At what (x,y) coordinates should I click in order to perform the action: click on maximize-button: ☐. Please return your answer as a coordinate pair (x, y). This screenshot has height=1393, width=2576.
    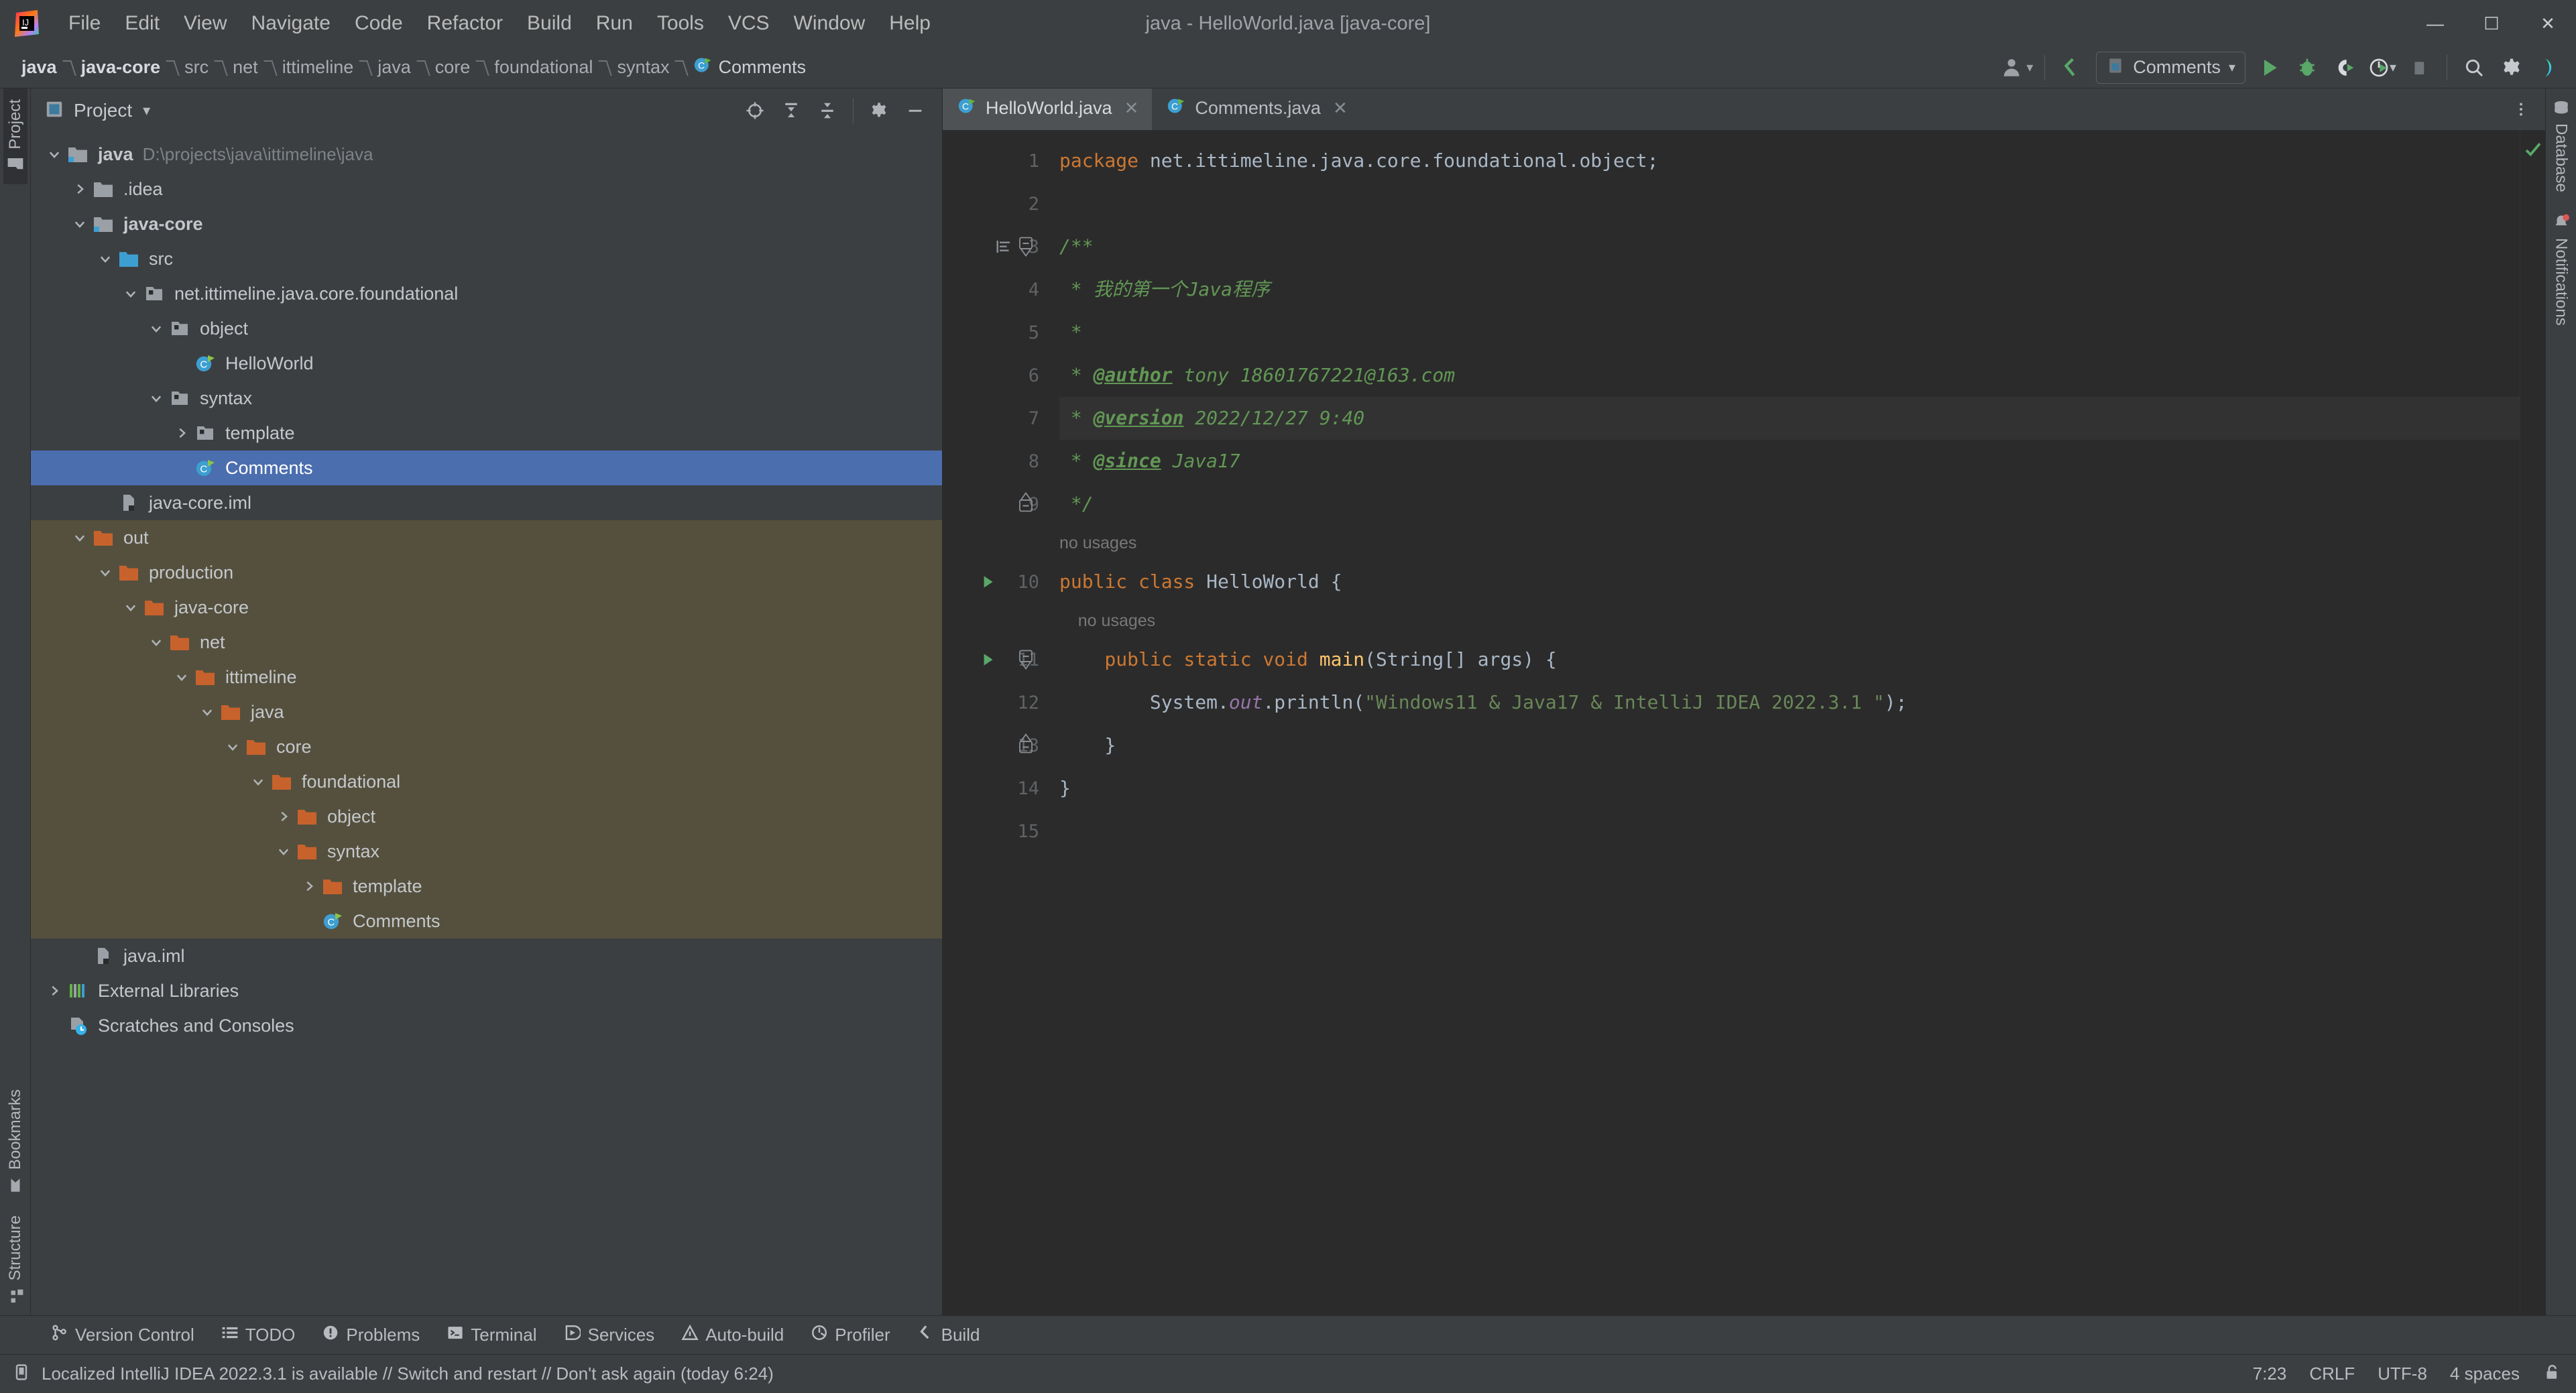
    Looking at the image, I should click on (2491, 24).